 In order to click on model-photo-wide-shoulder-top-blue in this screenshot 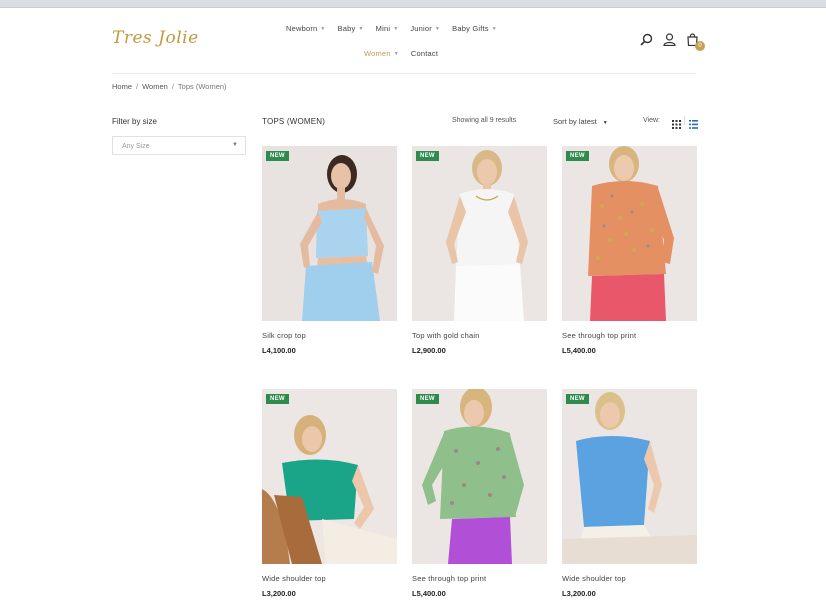, I will do `click(629, 476)`.